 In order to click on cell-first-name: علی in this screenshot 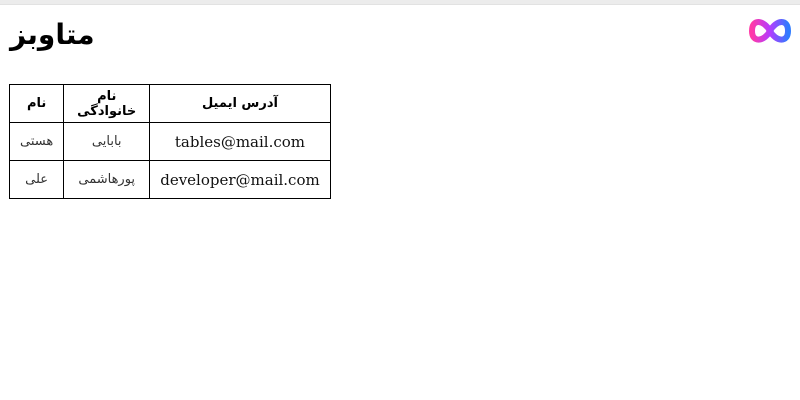, I will do `click(36, 179)`.